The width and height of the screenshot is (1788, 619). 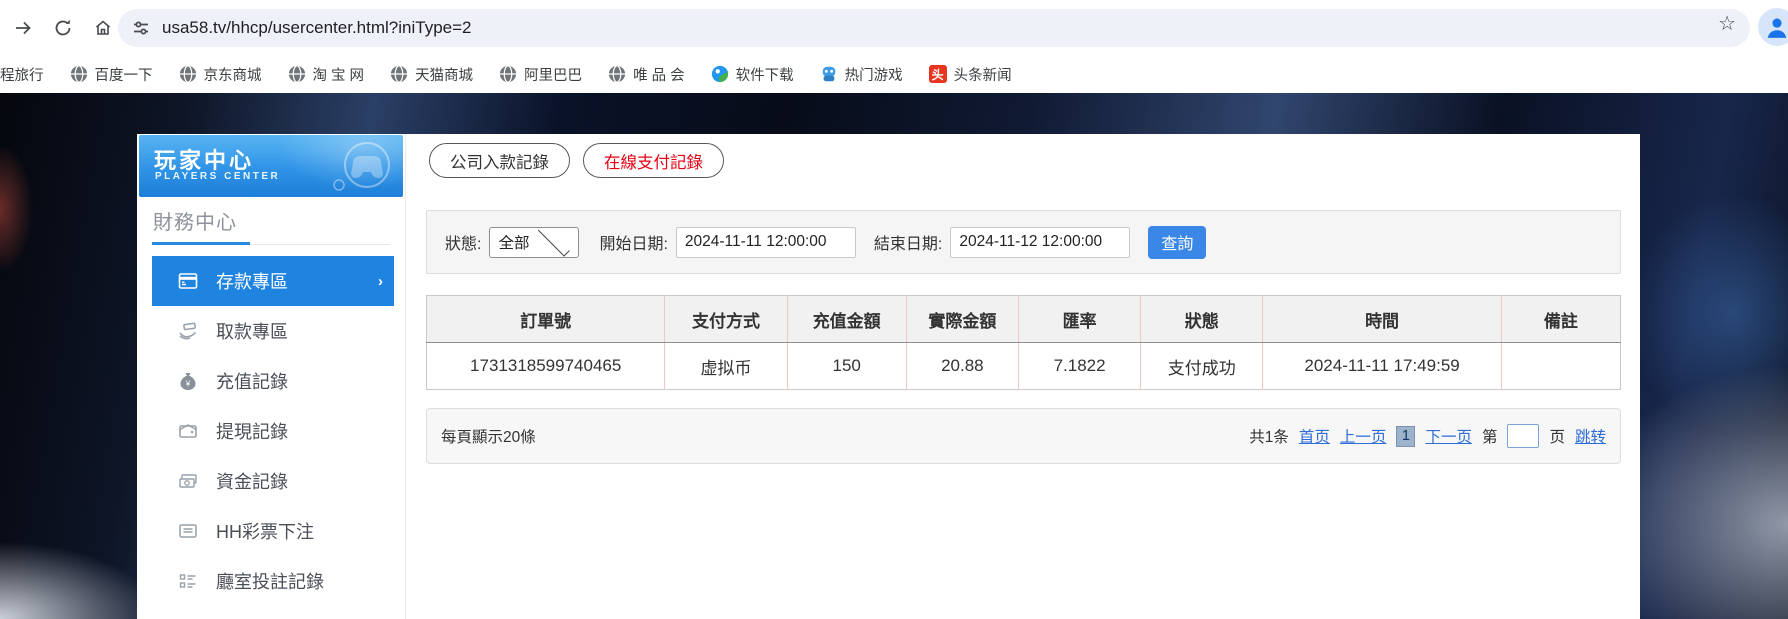 What do you see at coordinates (273, 481) in the screenshot?
I see `sidebar-item-funds-record: 資金記錄` at bounding box center [273, 481].